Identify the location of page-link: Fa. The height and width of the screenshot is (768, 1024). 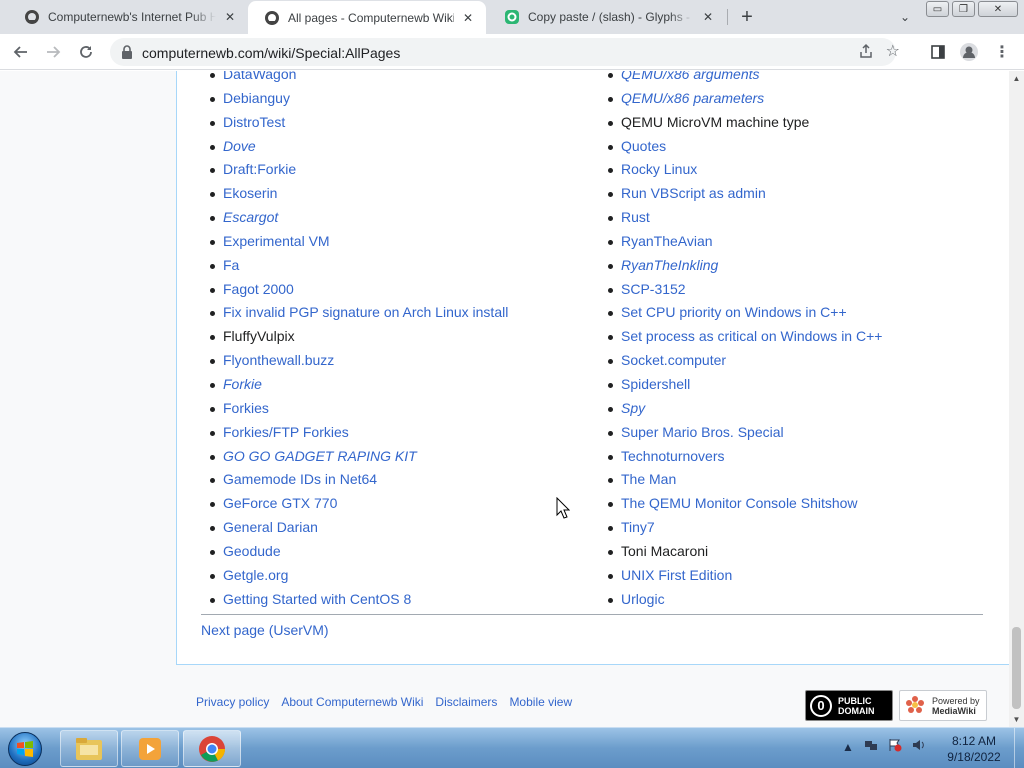
(231, 265).